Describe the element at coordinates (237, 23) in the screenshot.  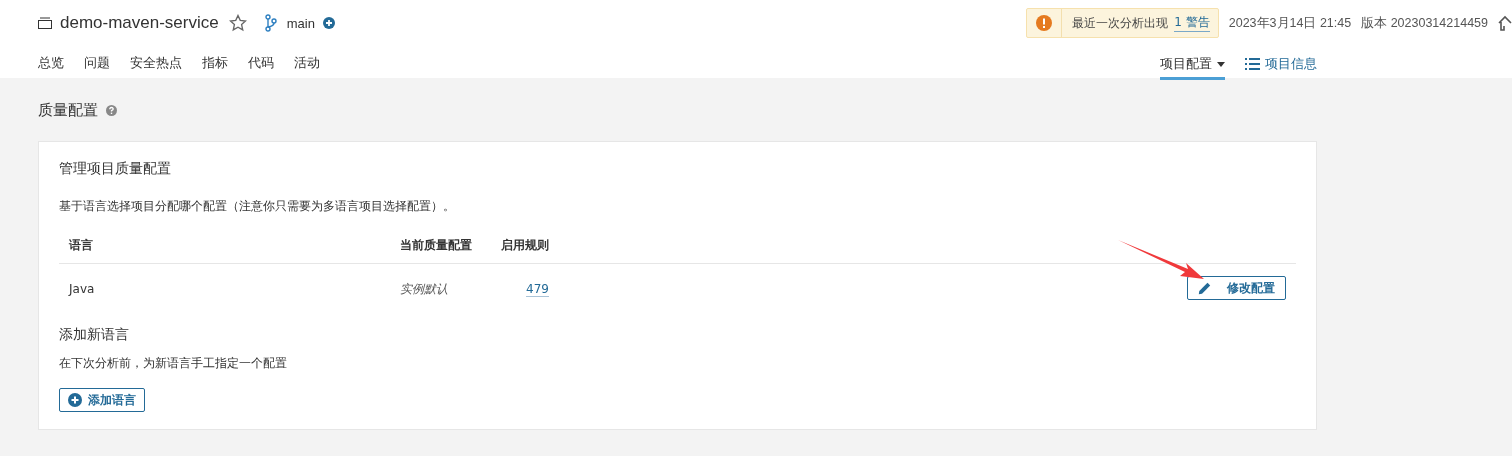
I see `star-icon` at that location.